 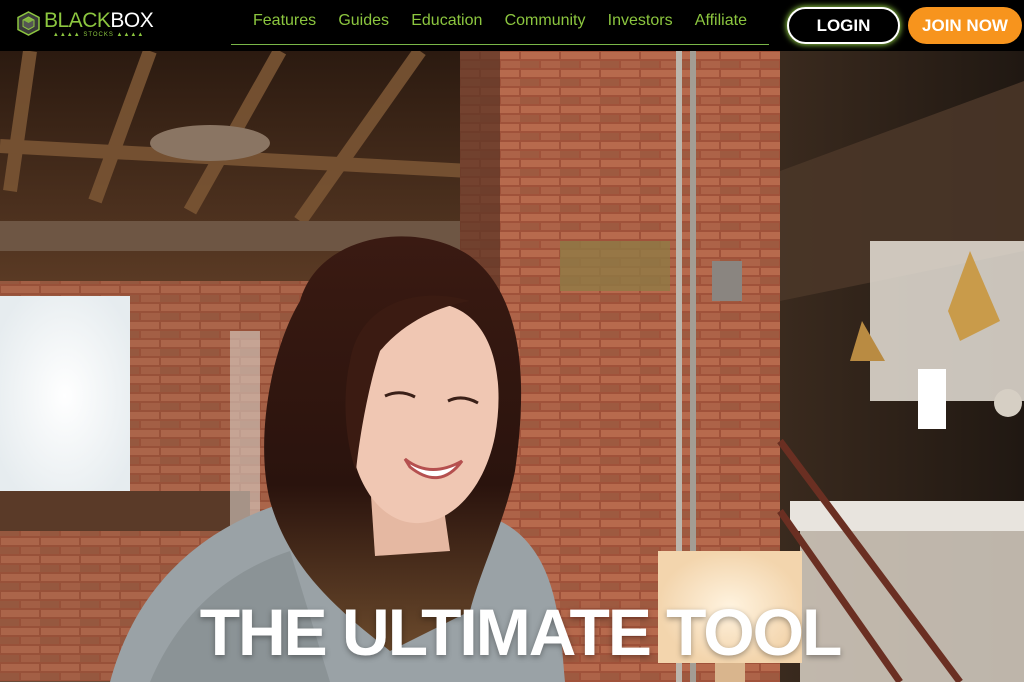 What do you see at coordinates (545, 21) in the screenshot?
I see `nav-item-community: Community` at bounding box center [545, 21].